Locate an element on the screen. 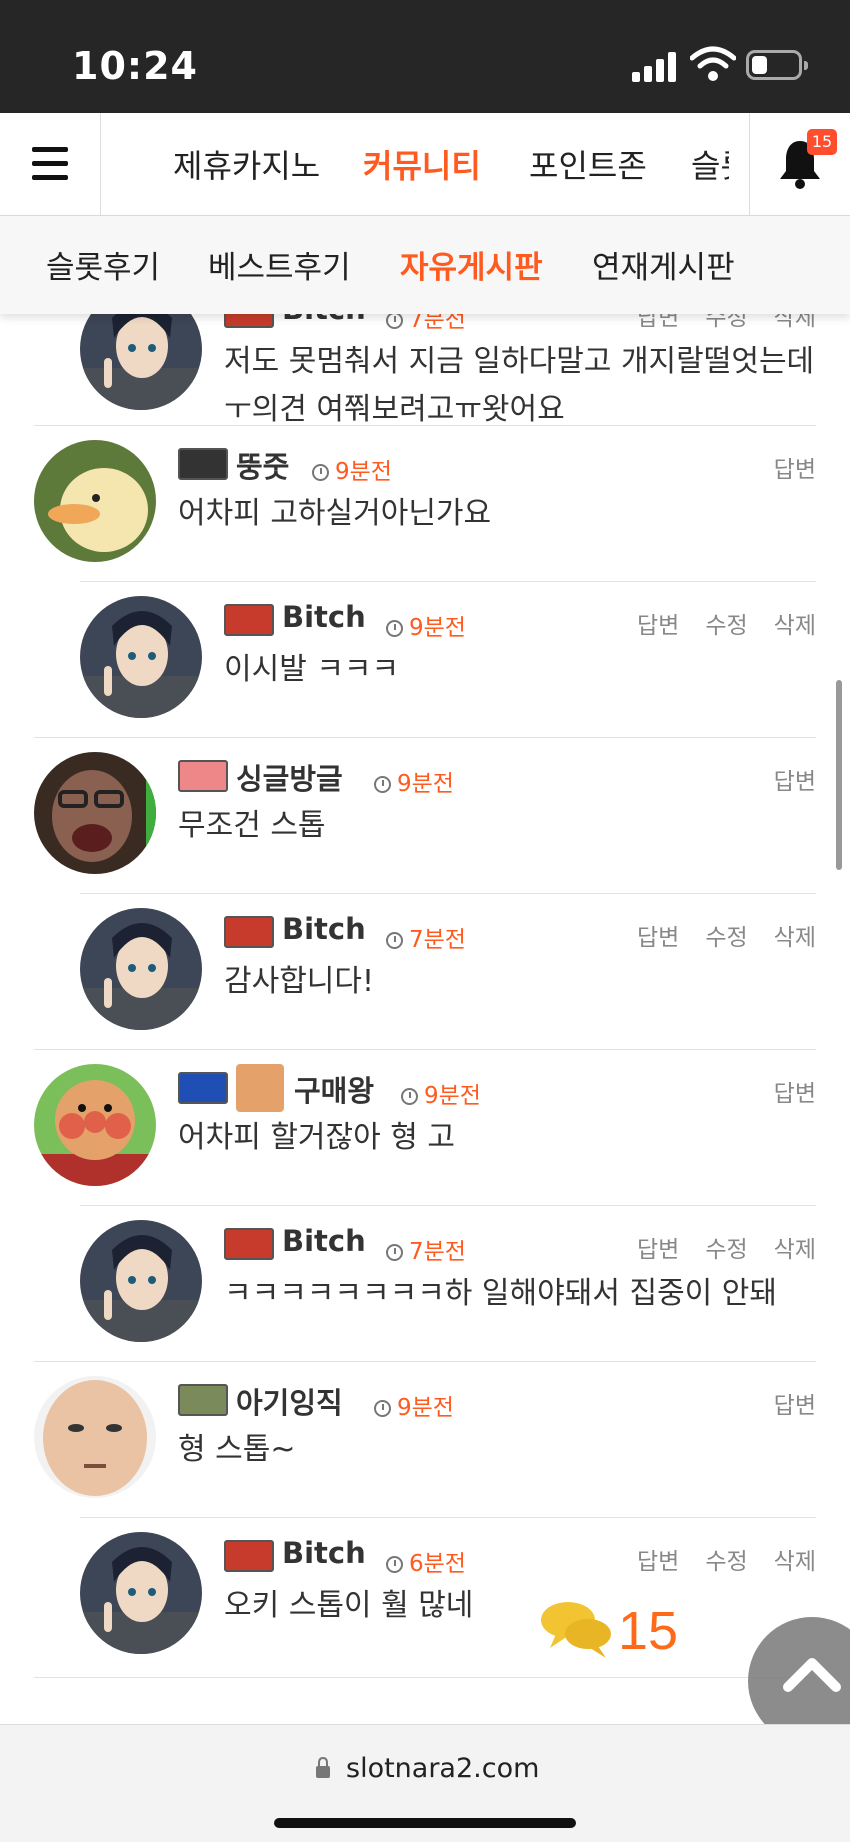 The width and height of the screenshot is (850, 1842). character-badge-icon is located at coordinates (260, 1088).